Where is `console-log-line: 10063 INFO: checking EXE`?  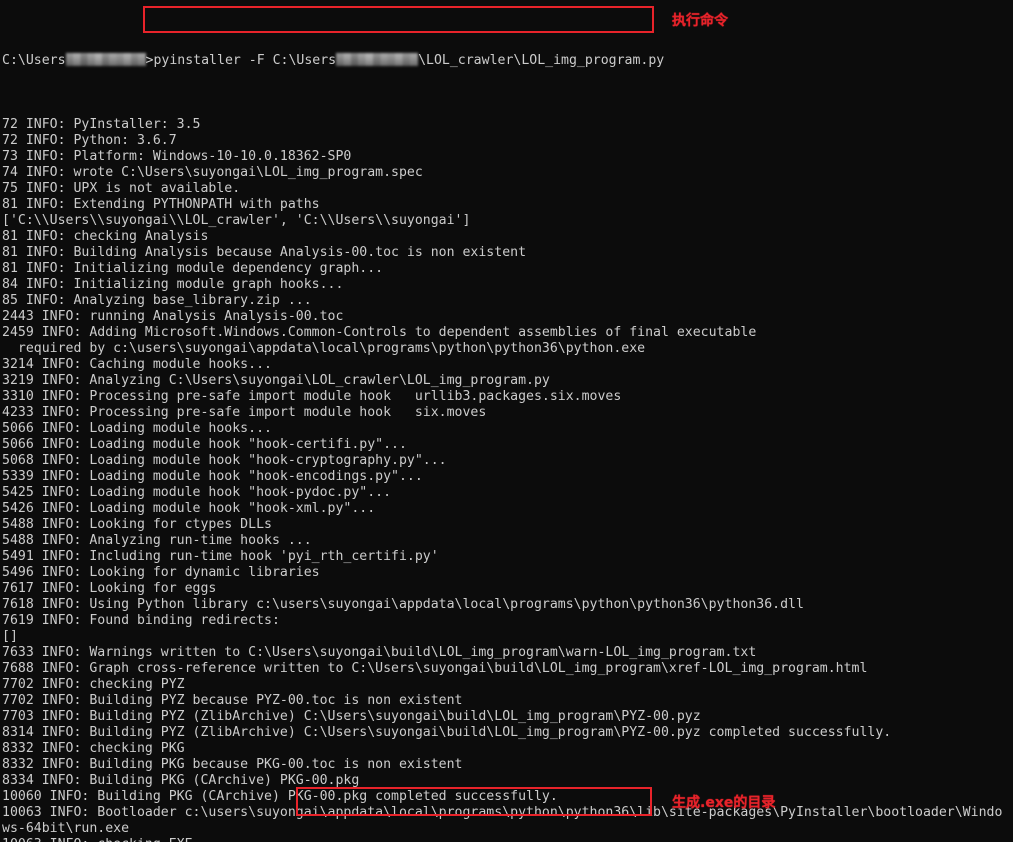
console-log-line: 10063 INFO: checking EXE is located at coordinates (506, 839).